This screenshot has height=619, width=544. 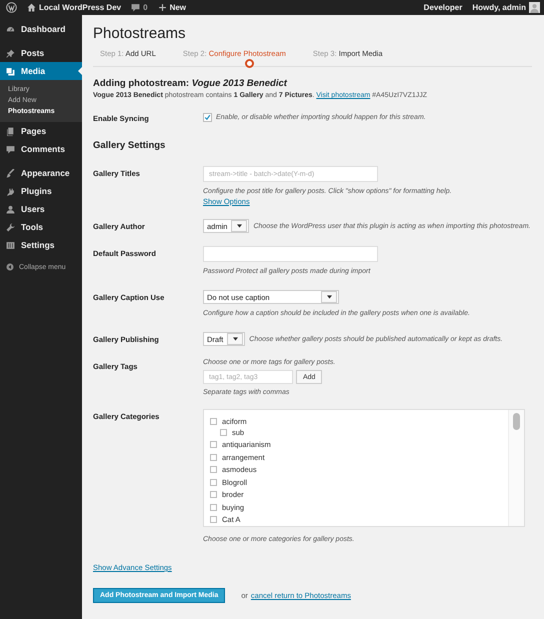 I want to click on account-menu: Howdy, admin, so click(x=506, y=7).